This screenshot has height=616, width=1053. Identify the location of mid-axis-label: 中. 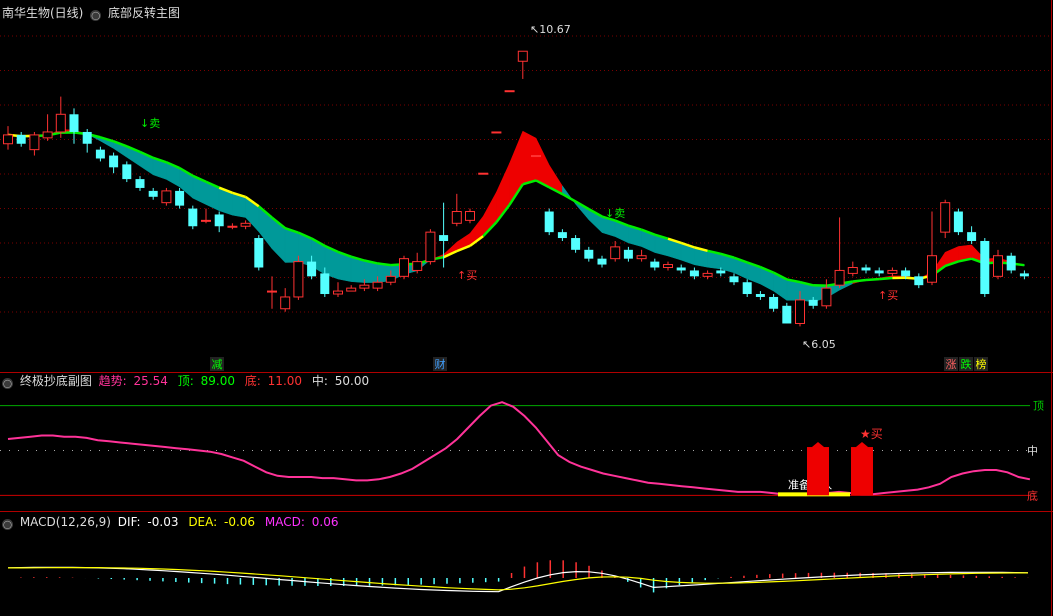
(1032, 451).